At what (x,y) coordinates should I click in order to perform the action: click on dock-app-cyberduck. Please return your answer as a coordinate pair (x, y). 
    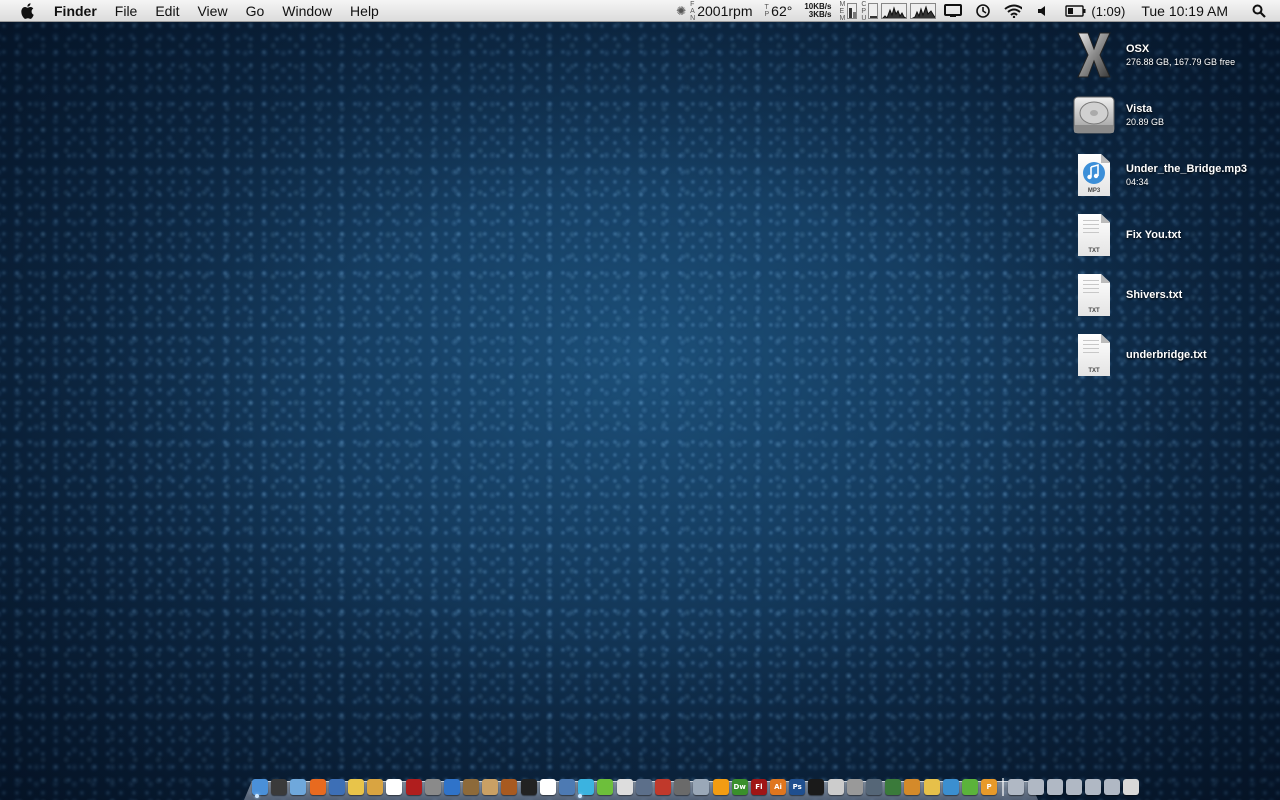
    Looking at the image, I should click on (931, 787).